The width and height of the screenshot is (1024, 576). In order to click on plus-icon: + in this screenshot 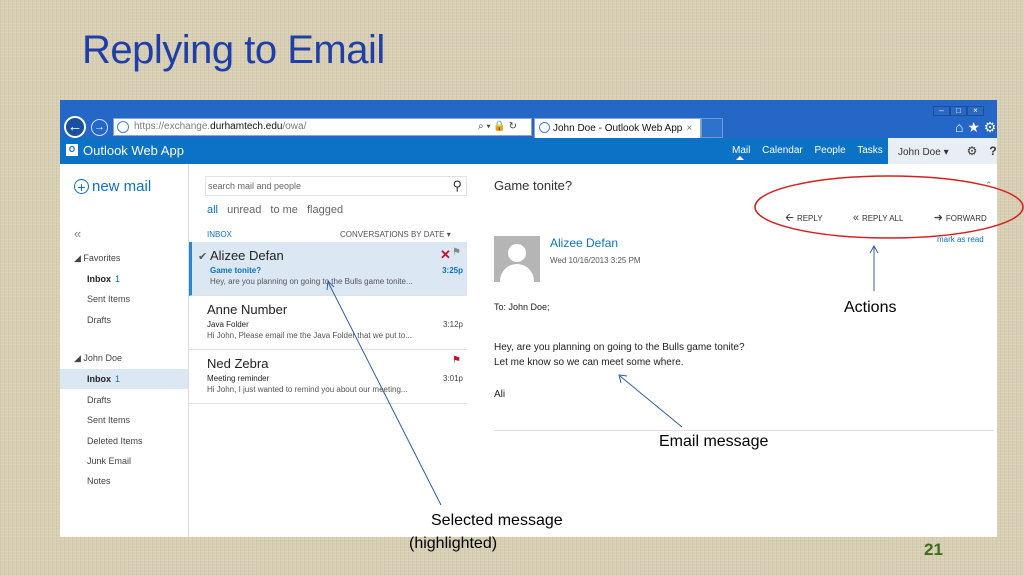, I will do `click(81, 186)`.